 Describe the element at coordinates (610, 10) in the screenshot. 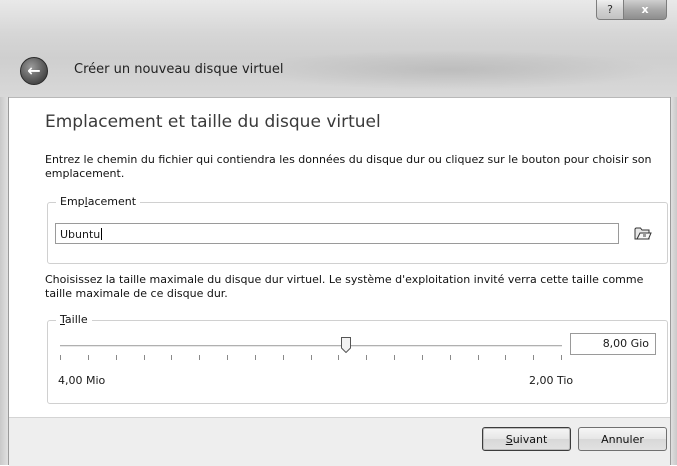

I see `help-button: ?` at that location.